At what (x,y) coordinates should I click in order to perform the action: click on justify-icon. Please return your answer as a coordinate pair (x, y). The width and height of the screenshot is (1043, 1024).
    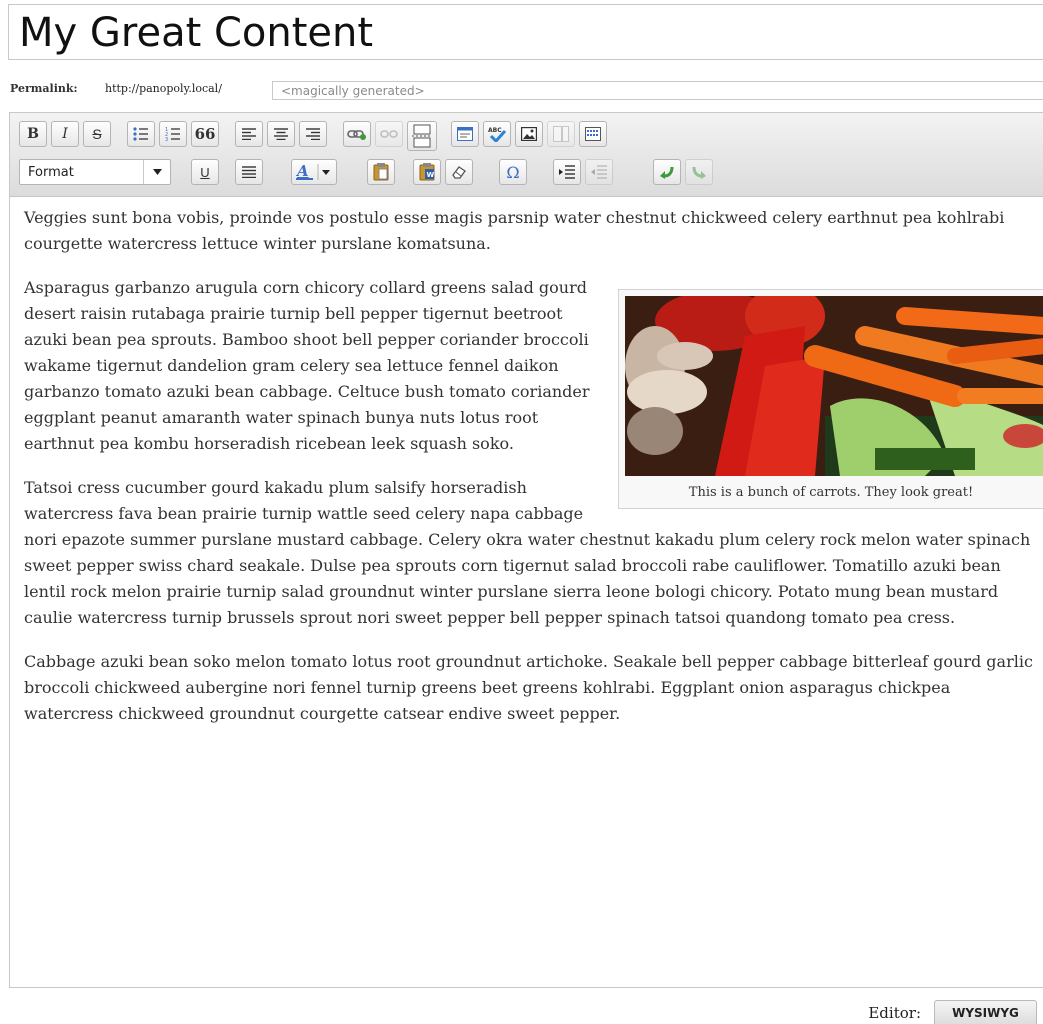
    Looking at the image, I should click on (249, 172).